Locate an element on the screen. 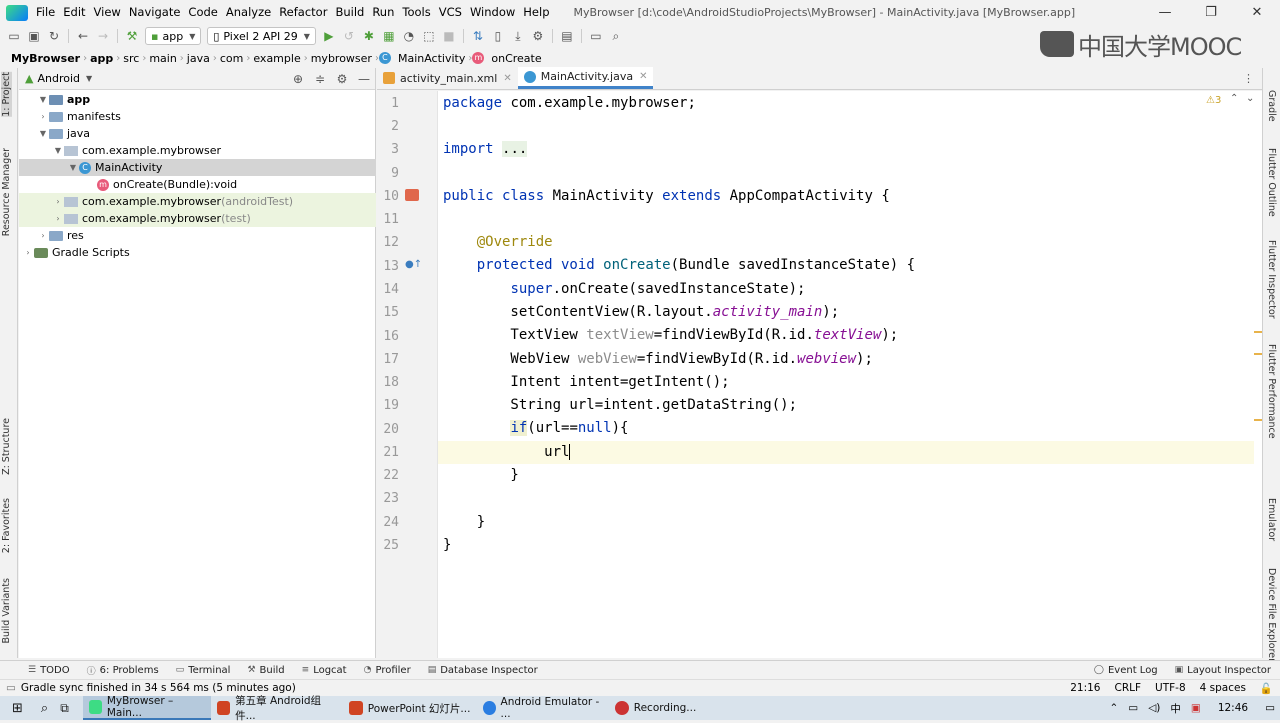 The height and width of the screenshot is (723, 1280). sdk-manager-icon: ⤓ is located at coordinates (518, 36).